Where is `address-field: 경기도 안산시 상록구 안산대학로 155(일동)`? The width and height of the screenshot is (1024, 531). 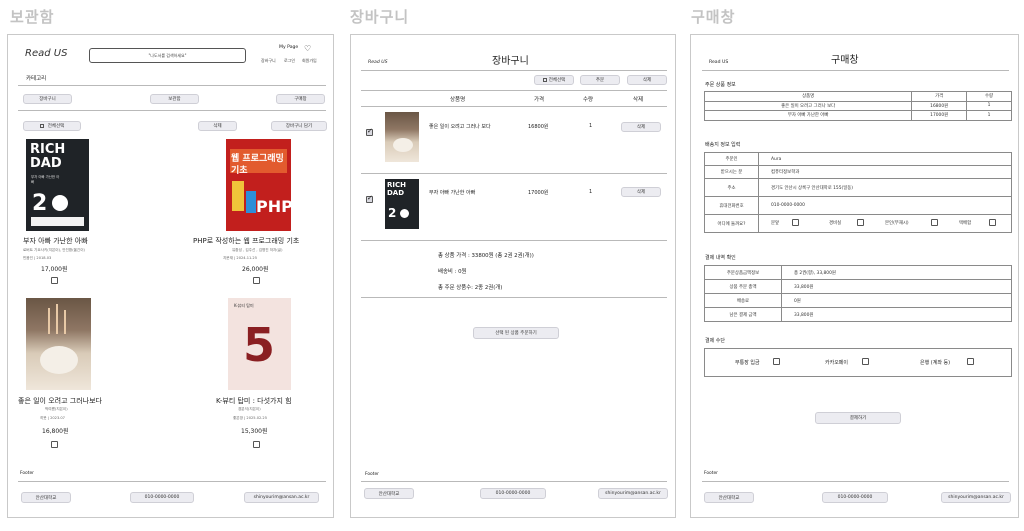 address-field: 경기도 안산시 상록구 안산대학로 155(일동) is located at coordinates (885, 187).